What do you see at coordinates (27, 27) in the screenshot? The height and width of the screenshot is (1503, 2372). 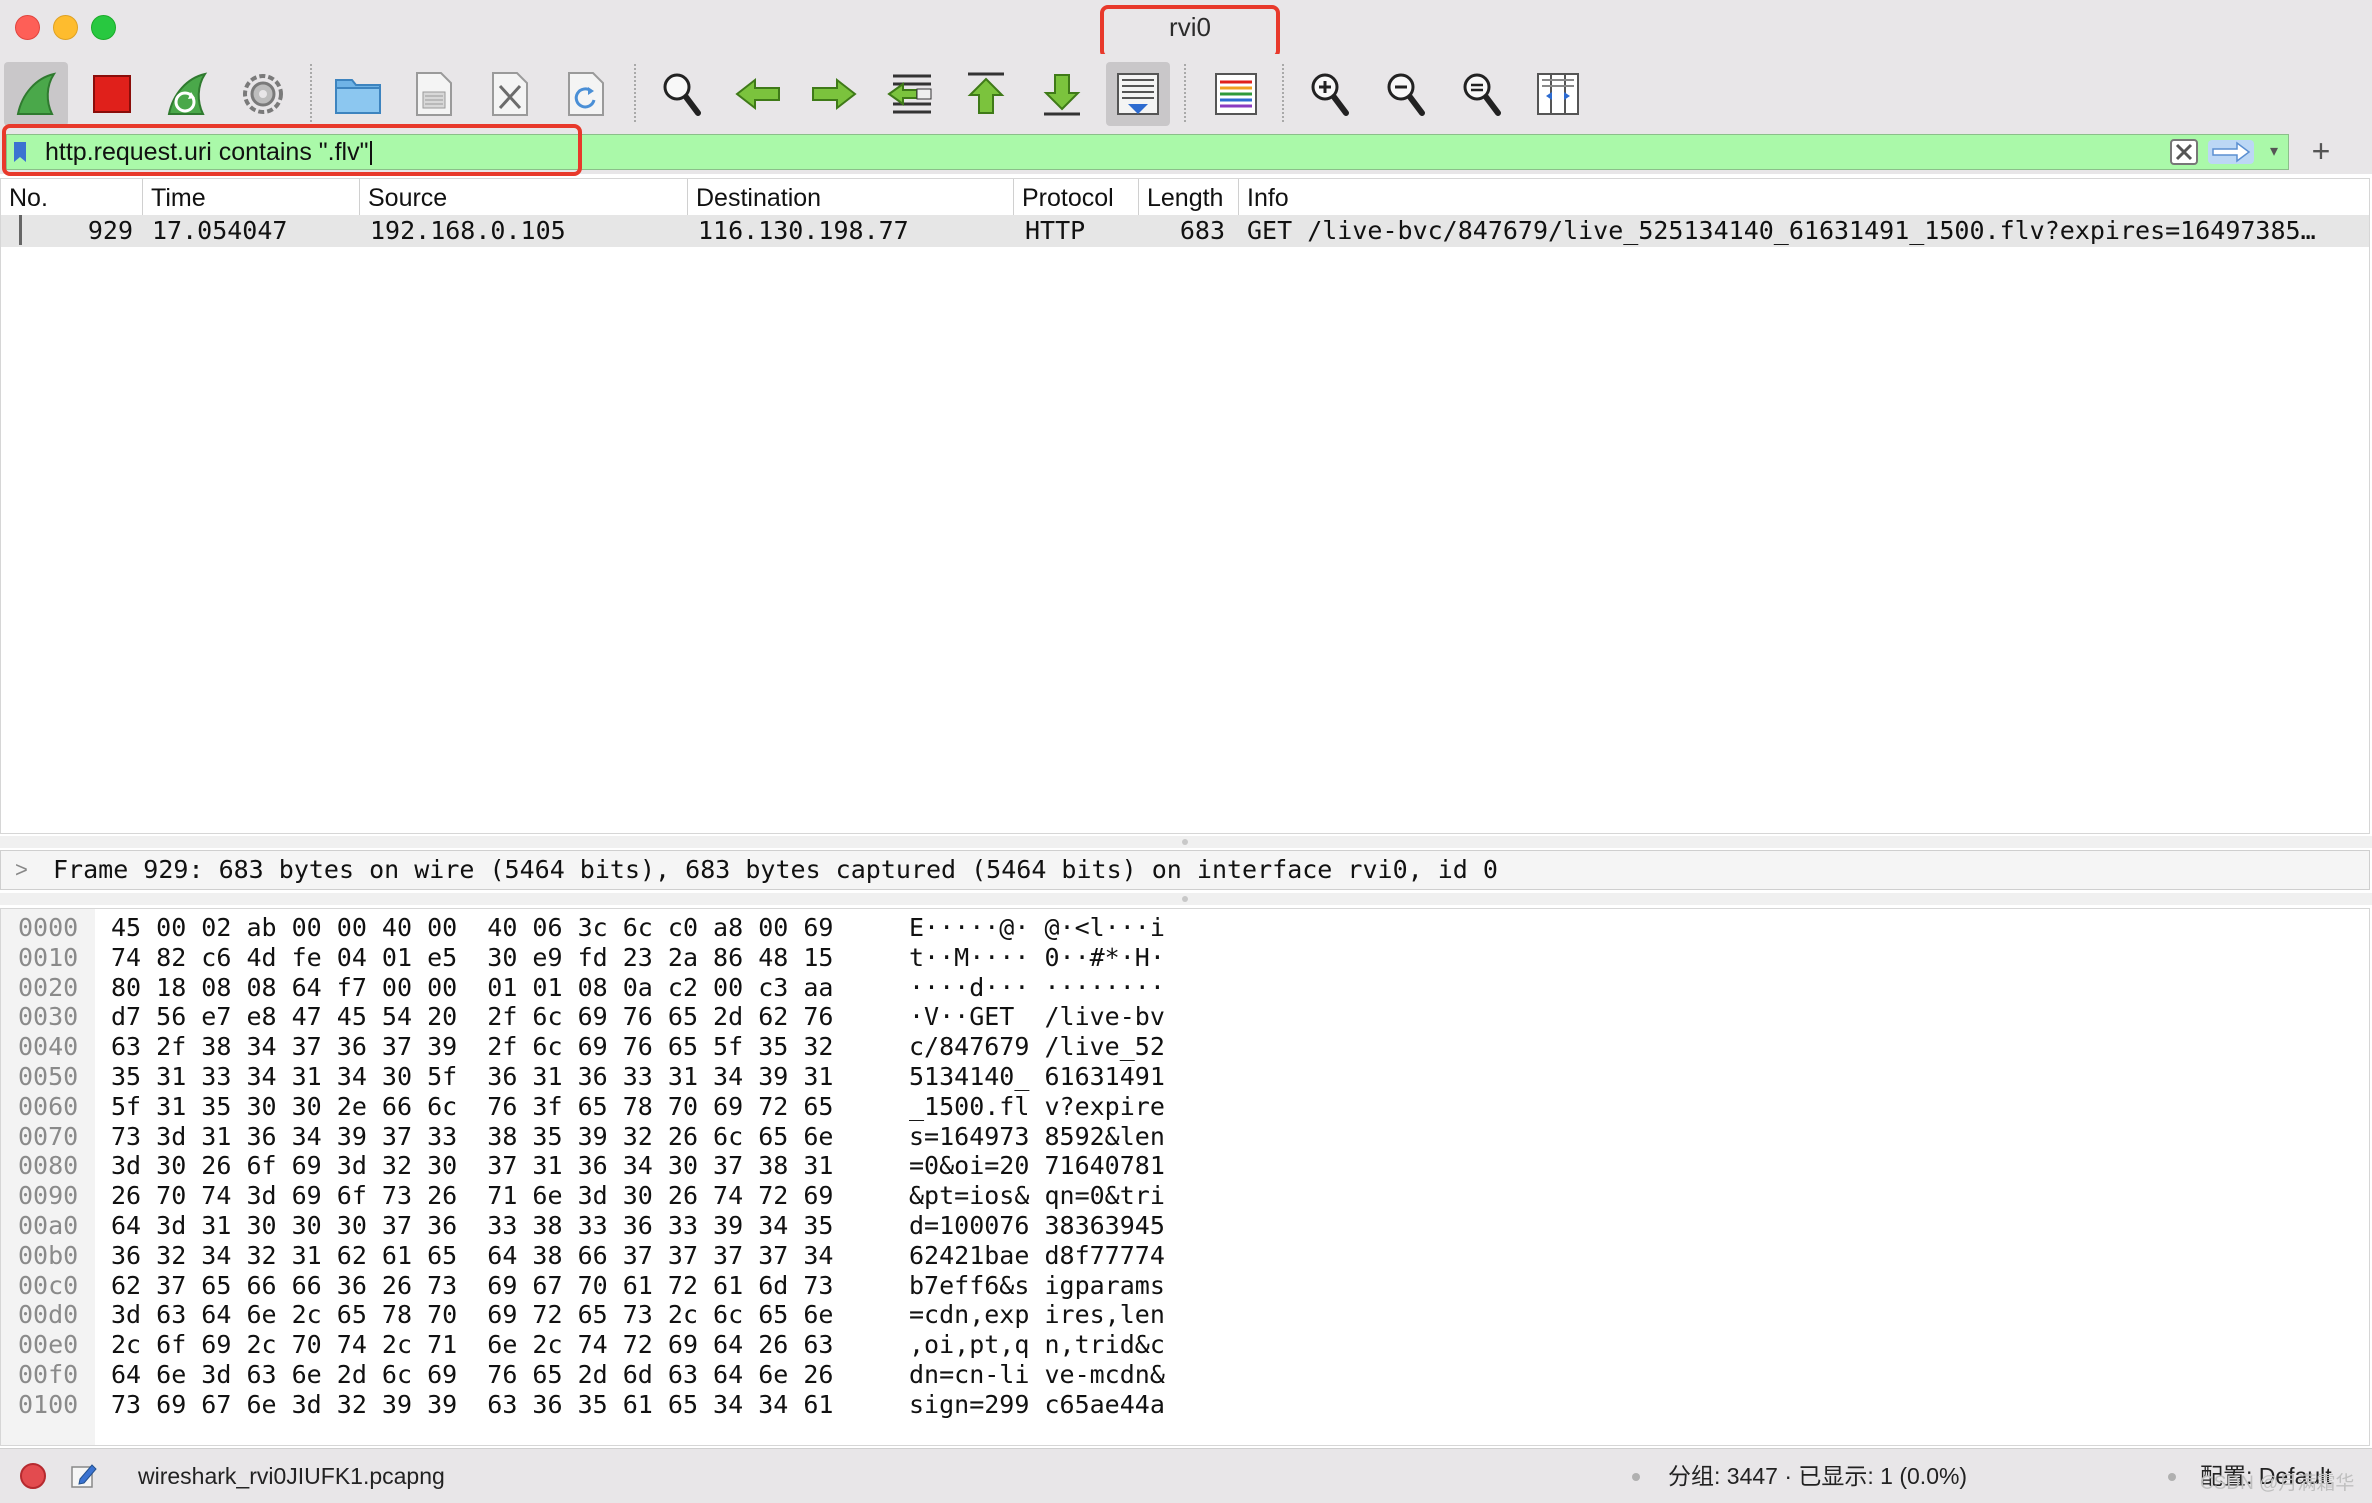 I see `close-window-button` at bounding box center [27, 27].